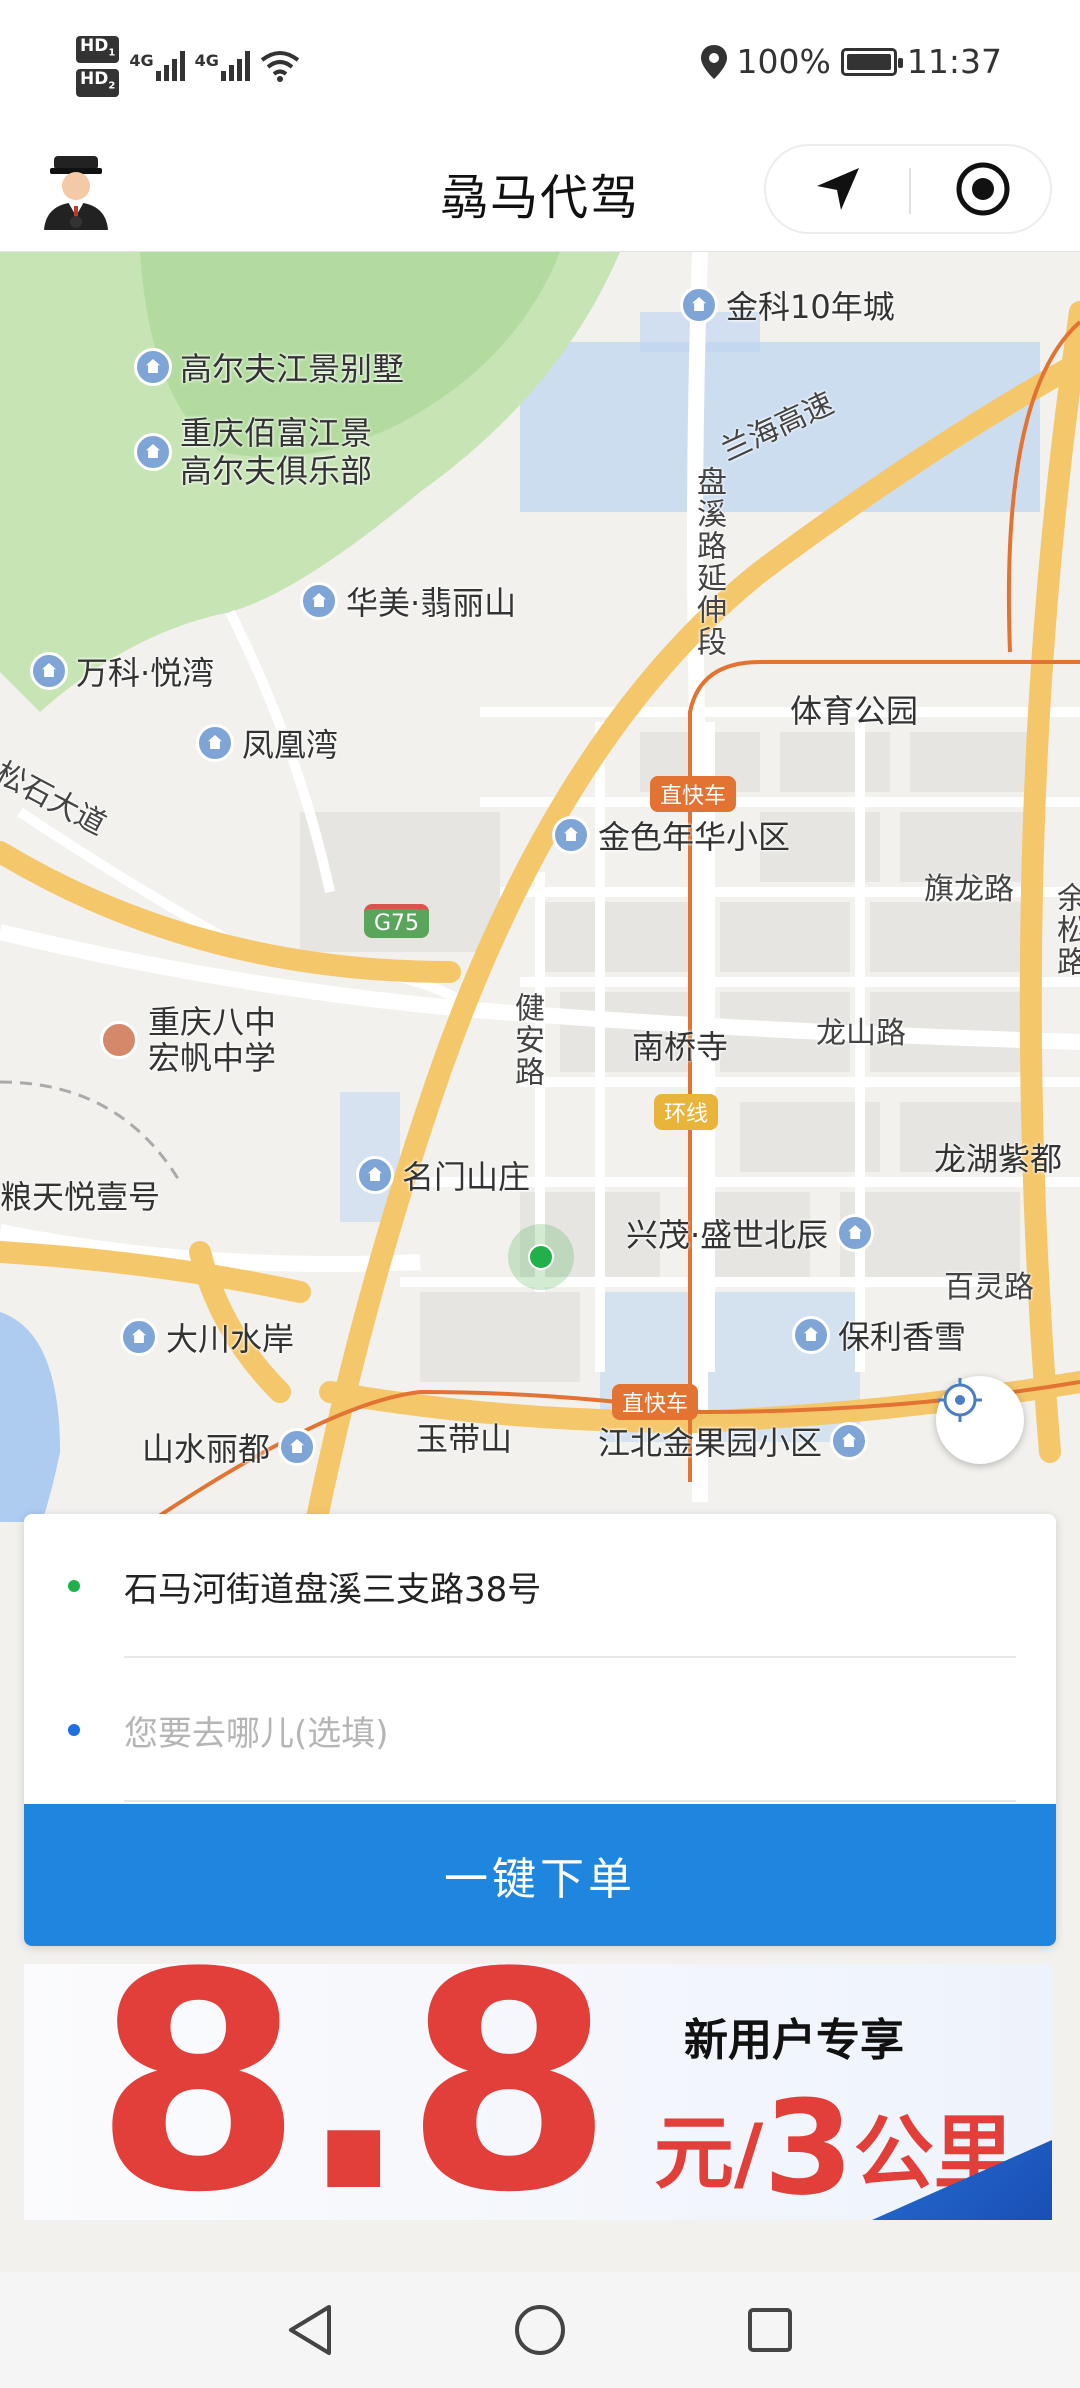  Describe the element at coordinates (783, 61) in the screenshot. I see `battery-percent: 100%` at that location.